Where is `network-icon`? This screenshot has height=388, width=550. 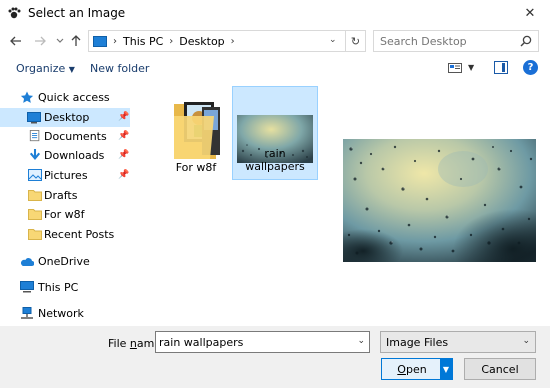 network-icon is located at coordinates (27, 313).